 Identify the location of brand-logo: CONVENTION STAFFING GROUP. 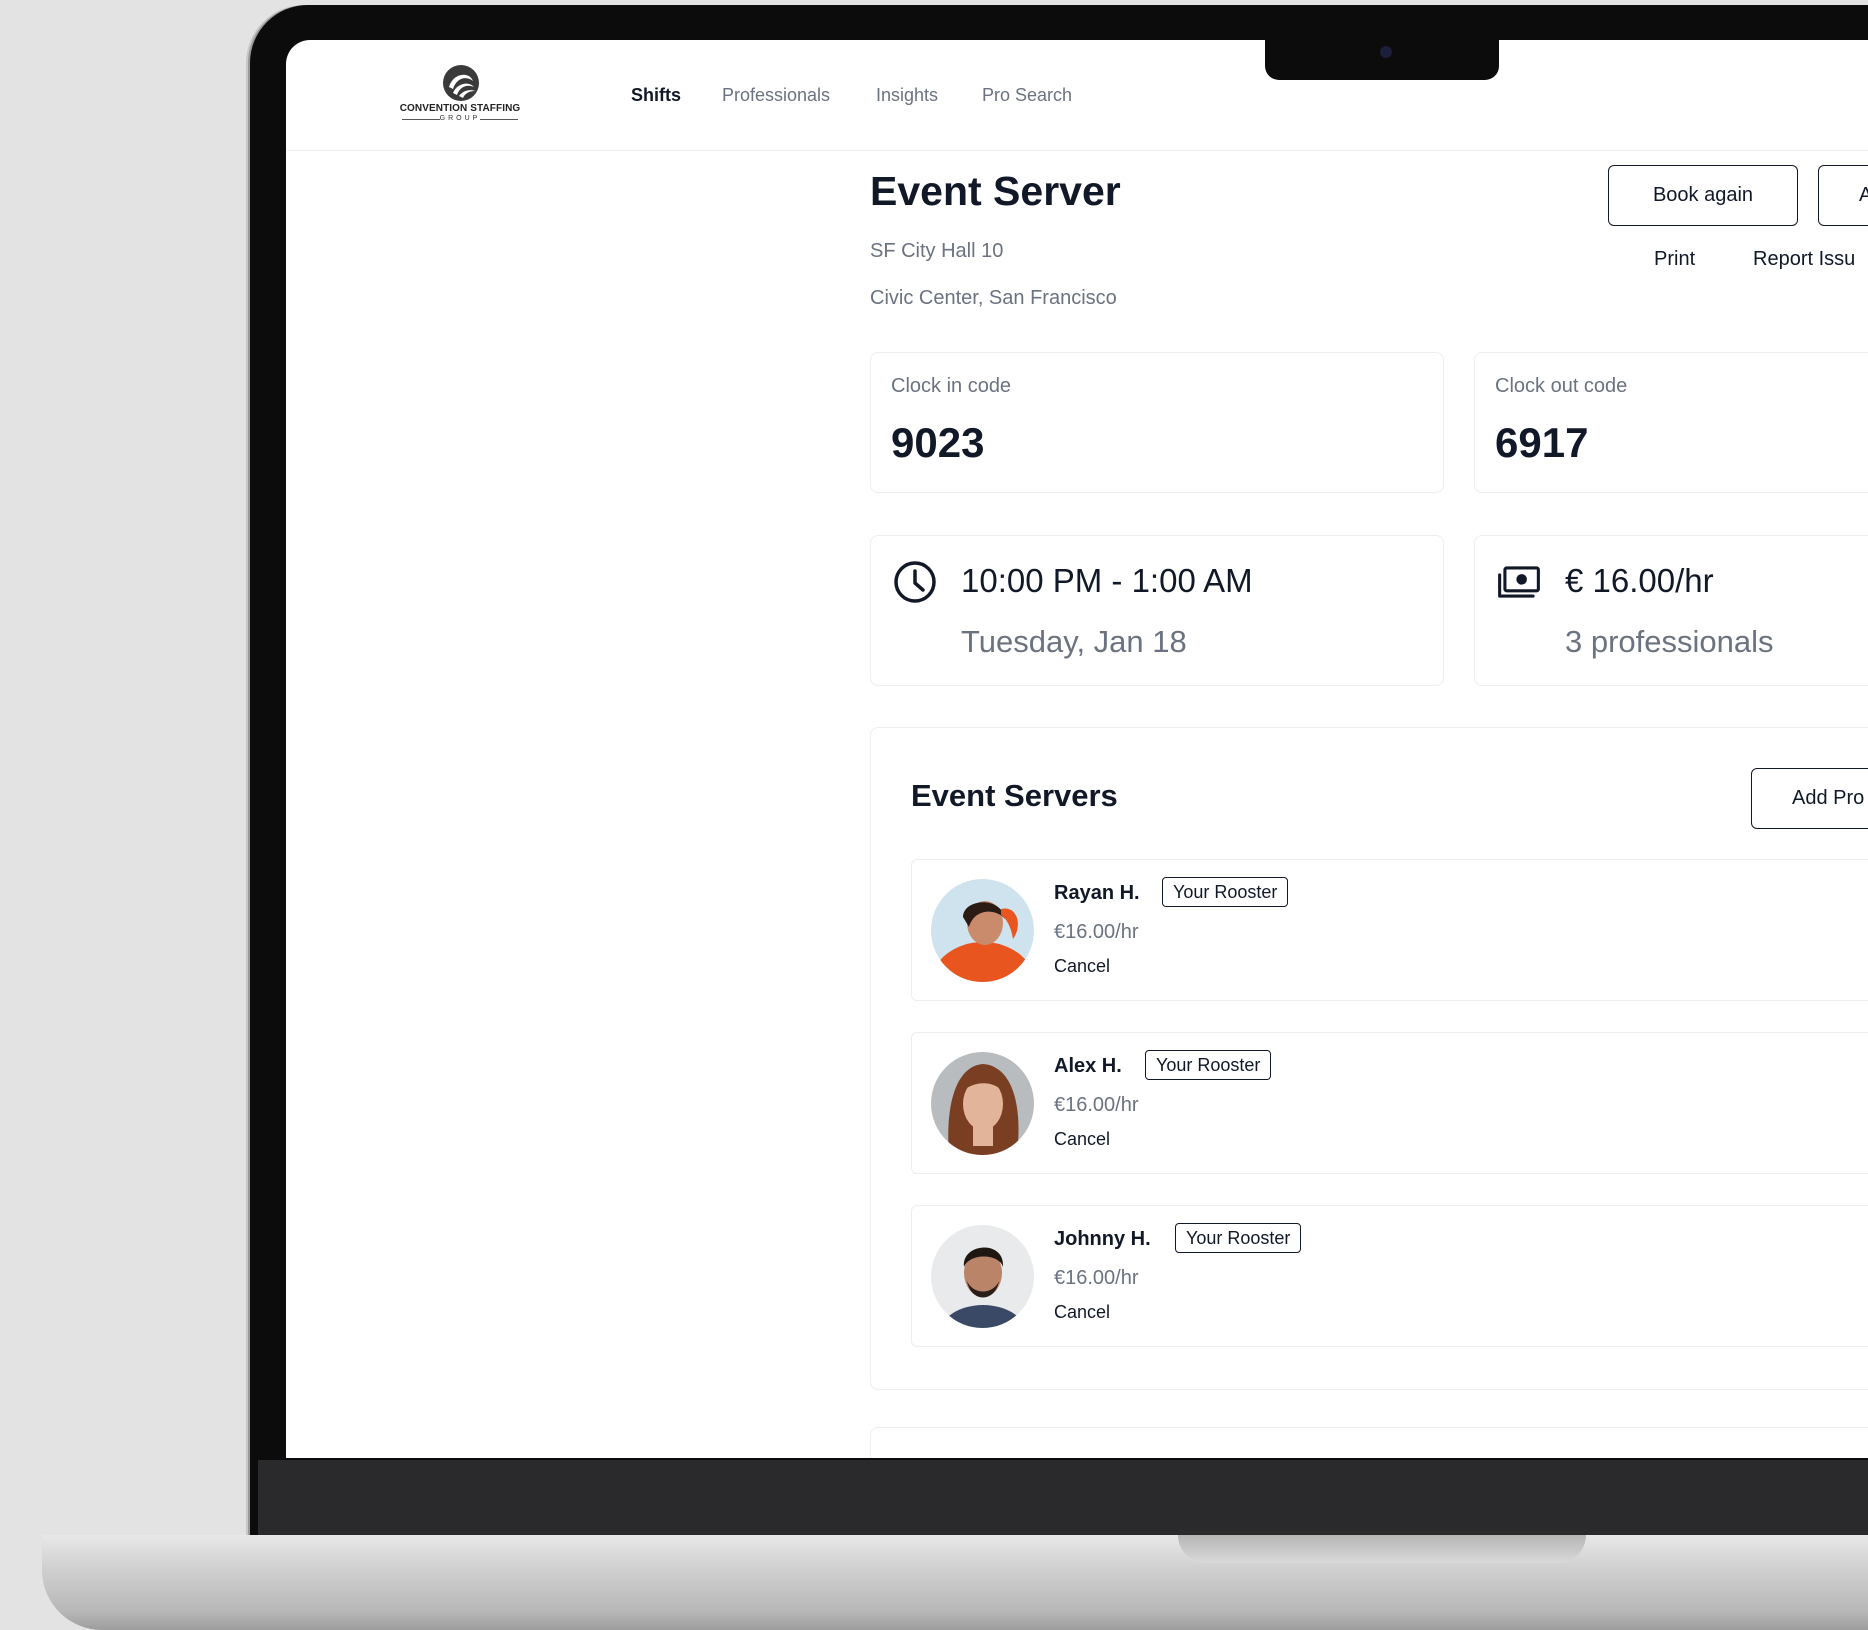
(460, 95).